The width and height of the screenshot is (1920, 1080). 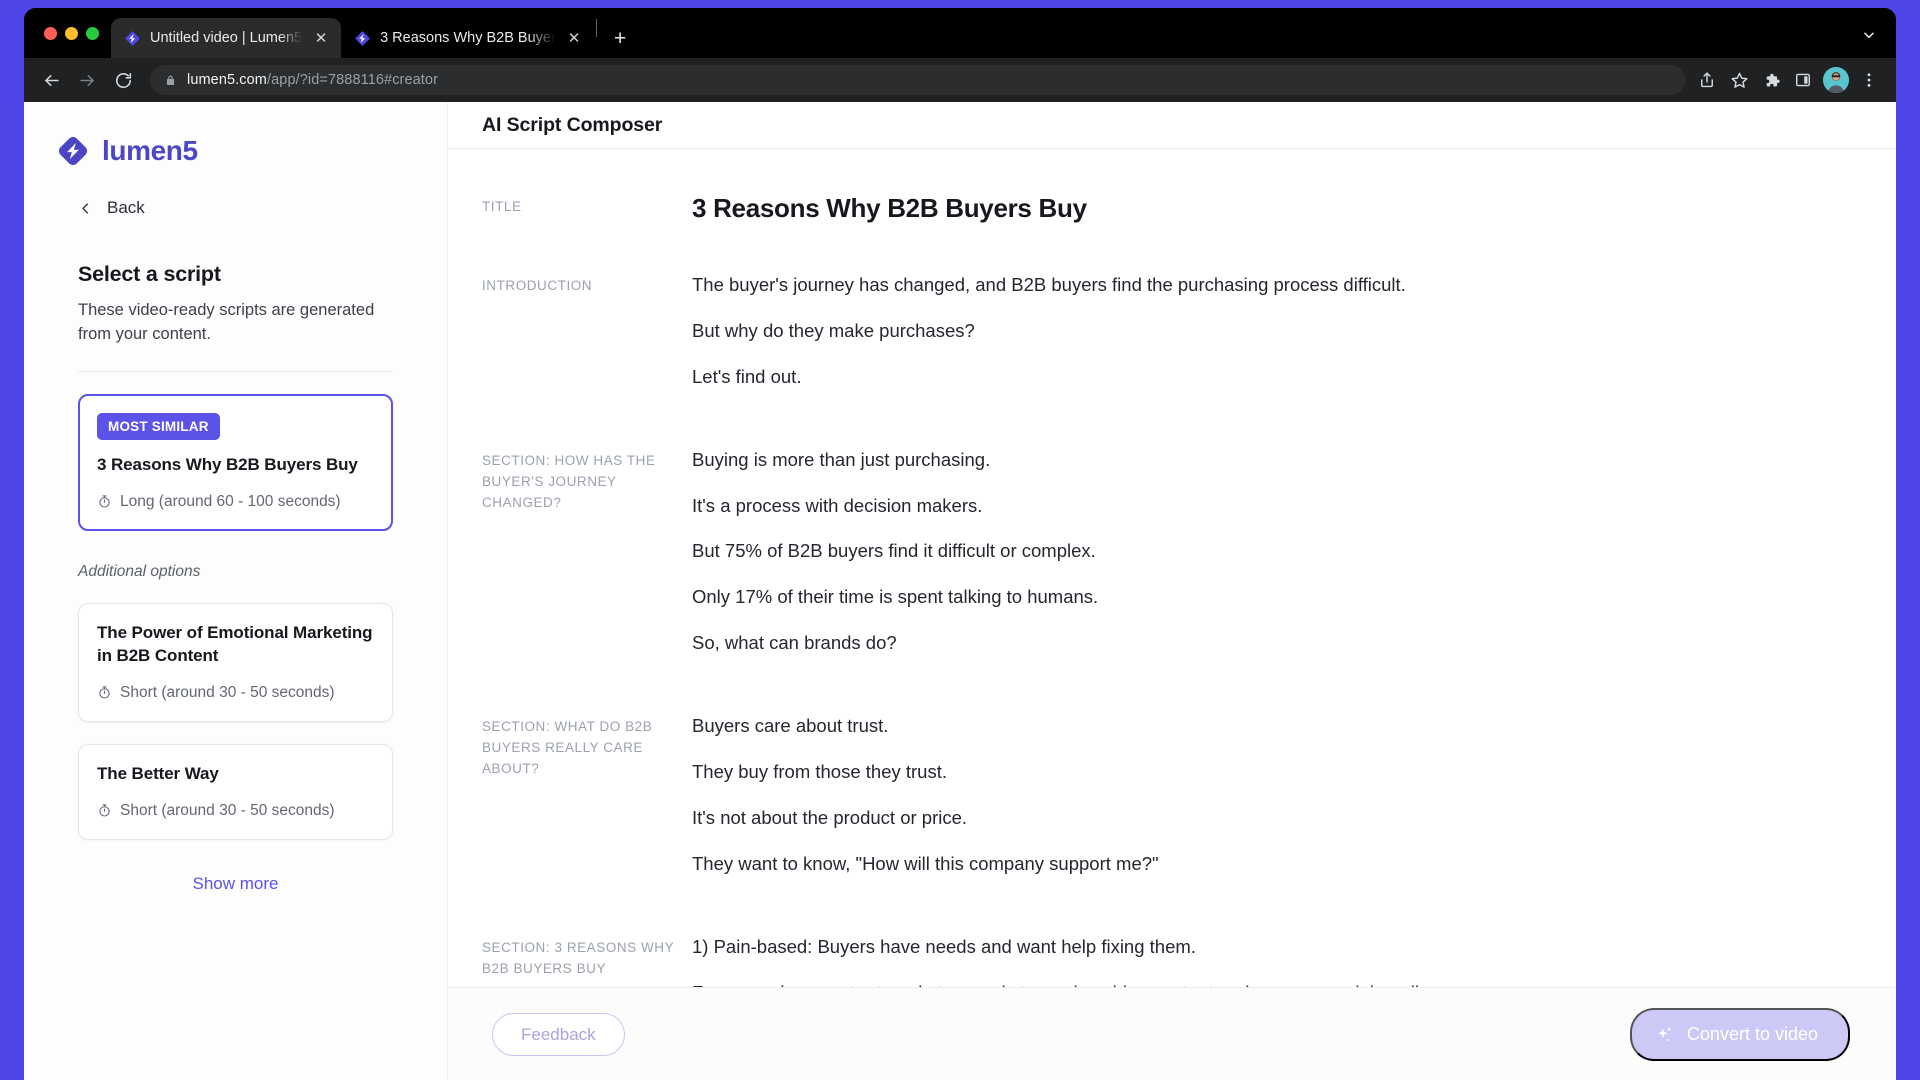 What do you see at coordinates (227, 464) in the screenshot?
I see `script-card-title: 3 Reasons Why B2B Buyers Buy` at bounding box center [227, 464].